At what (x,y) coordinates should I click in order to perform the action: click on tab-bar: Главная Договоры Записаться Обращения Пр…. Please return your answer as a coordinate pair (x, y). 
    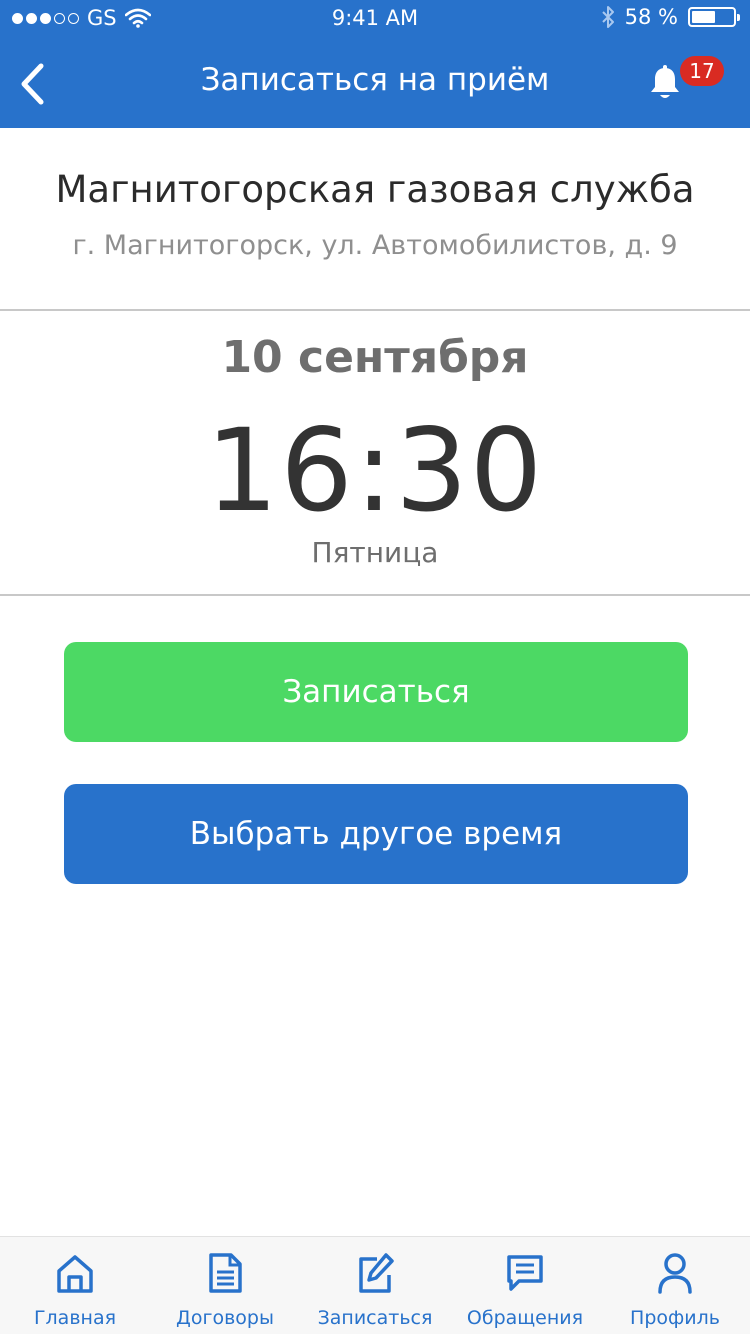
    Looking at the image, I should click on (375, 1285).